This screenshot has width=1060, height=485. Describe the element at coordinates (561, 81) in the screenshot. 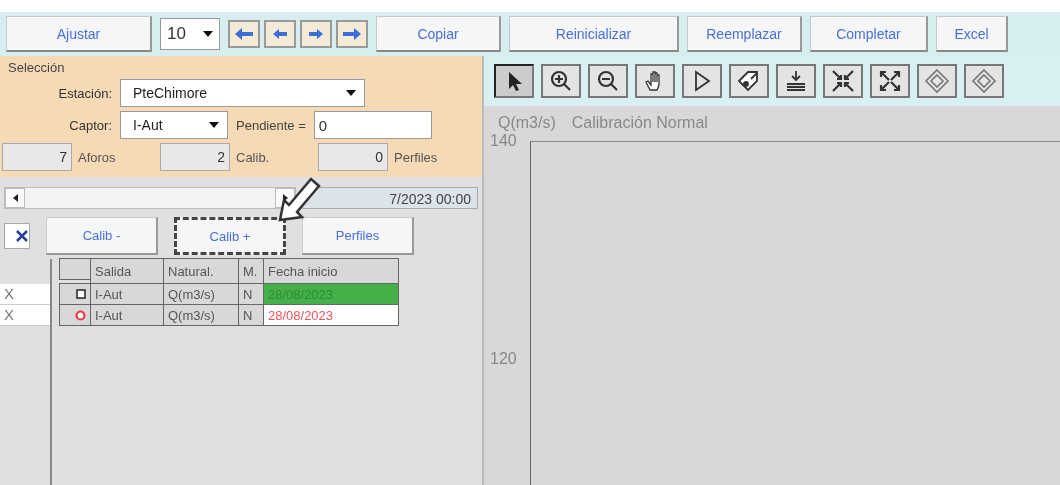

I see `zoom-in-tool-button` at that location.